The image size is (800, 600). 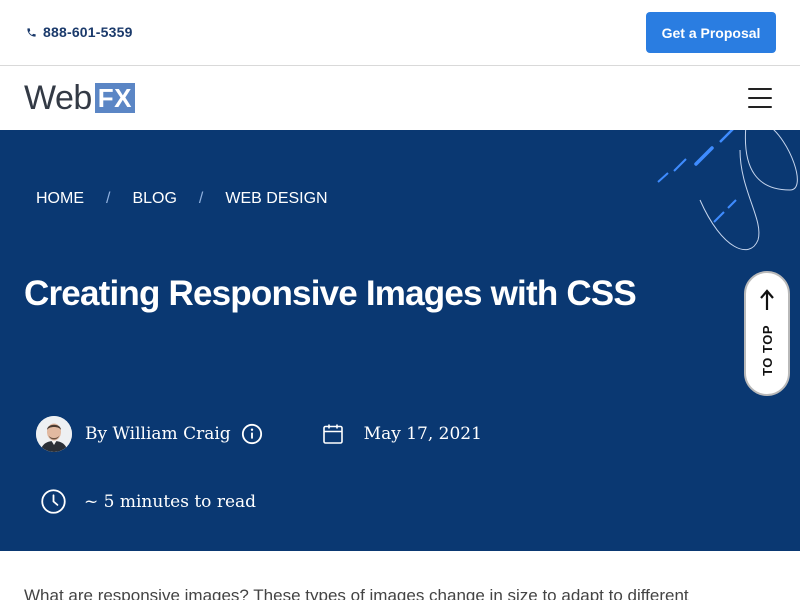 I want to click on webfx-logo: Web FX, so click(x=80, y=98).